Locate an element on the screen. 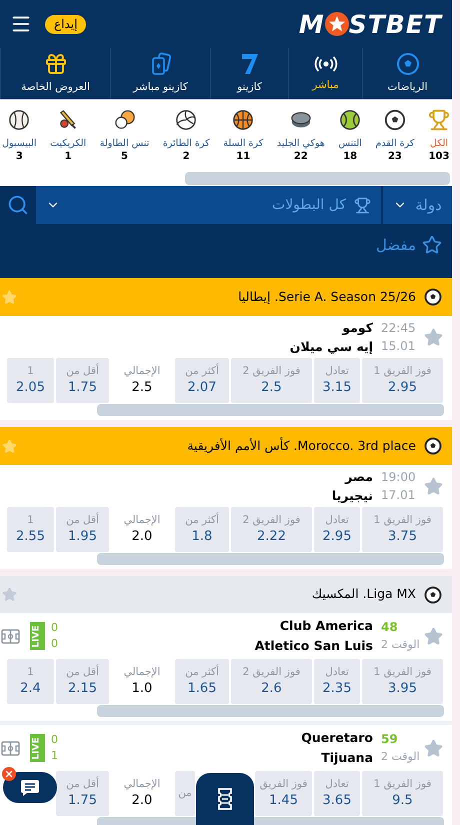 This screenshot has width=460, height=825. odds-value: 3.95 is located at coordinates (402, 689).